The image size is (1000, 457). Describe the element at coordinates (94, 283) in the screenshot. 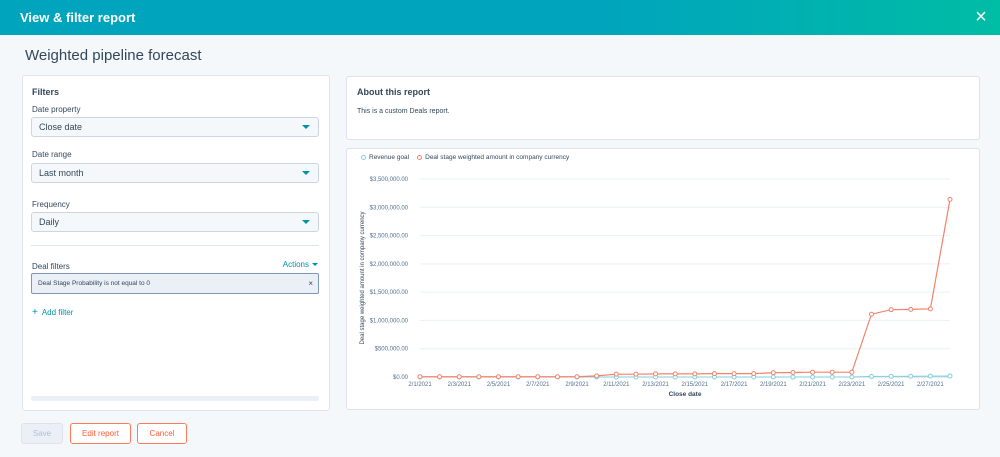

I see `deal-filter-text: Deal Stage Probability is not equal to 0` at that location.